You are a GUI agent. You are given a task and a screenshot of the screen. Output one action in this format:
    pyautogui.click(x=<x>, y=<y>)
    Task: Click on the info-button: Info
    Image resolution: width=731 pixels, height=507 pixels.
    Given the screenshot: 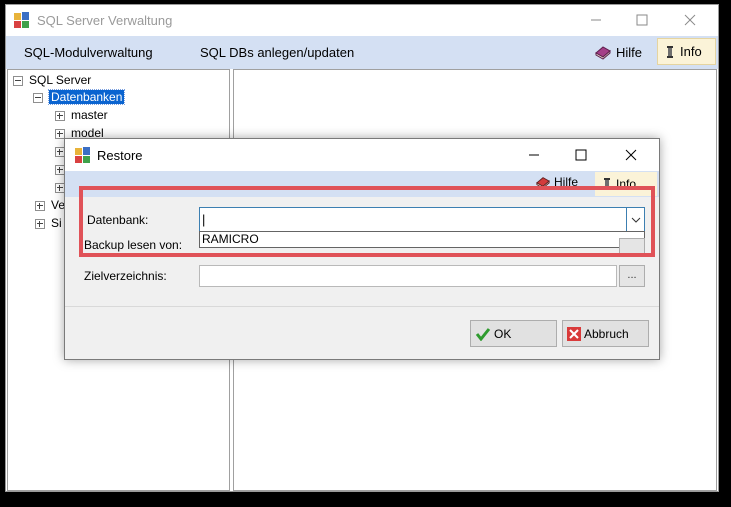 What is the action you would take?
    pyautogui.click(x=686, y=51)
    